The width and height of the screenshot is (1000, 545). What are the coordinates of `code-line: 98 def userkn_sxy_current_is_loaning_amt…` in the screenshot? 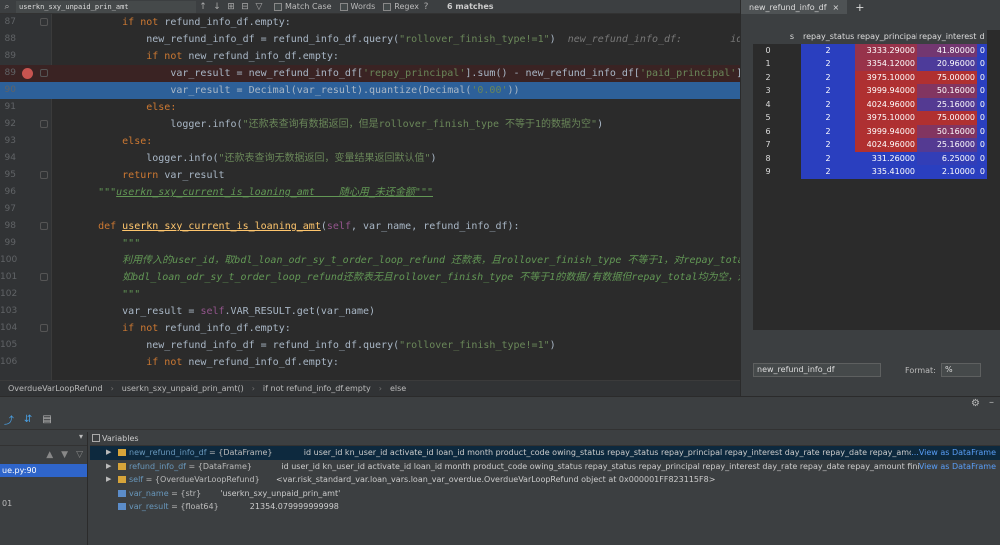 It's located at (370, 226).